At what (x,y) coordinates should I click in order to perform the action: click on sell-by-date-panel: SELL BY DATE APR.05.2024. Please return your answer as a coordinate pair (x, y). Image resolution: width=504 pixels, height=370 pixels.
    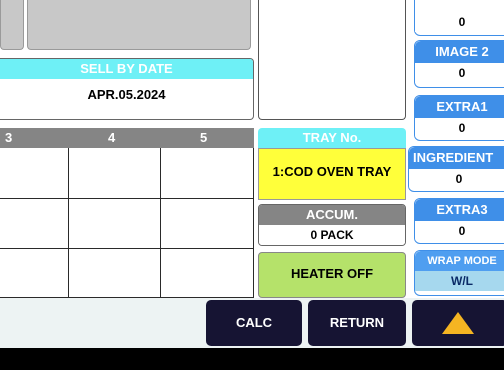
    Looking at the image, I should click on (127, 89).